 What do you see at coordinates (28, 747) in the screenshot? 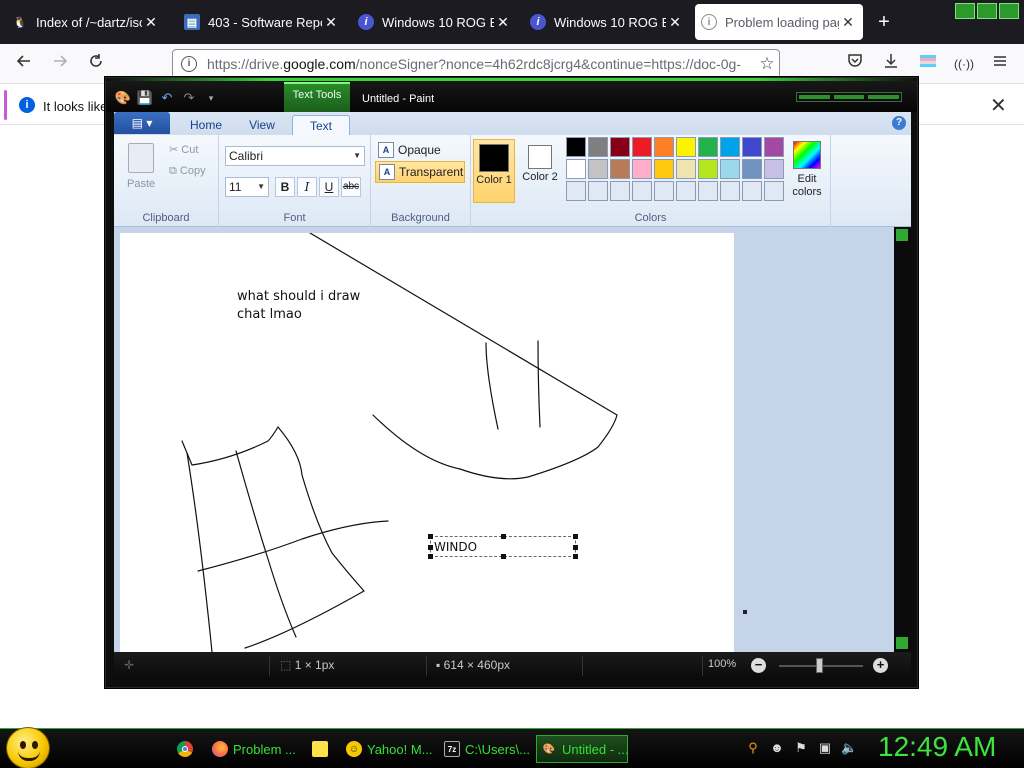
I see `start-button-smiley-icon` at bounding box center [28, 747].